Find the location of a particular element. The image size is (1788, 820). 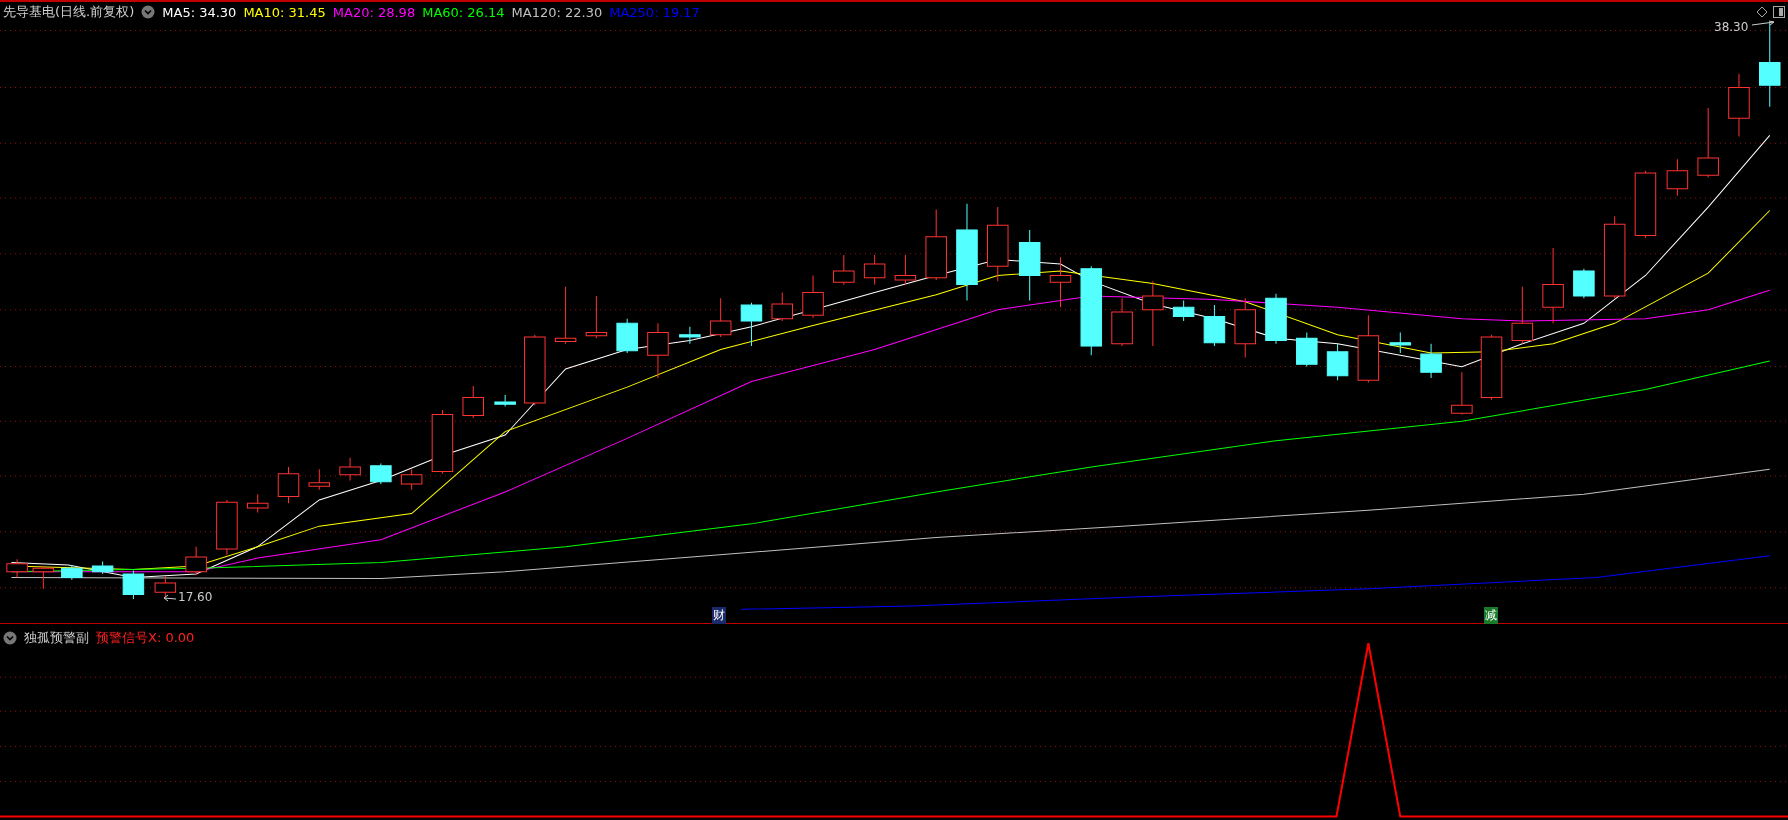

event-marker: 减 is located at coordinates (1491, 615).